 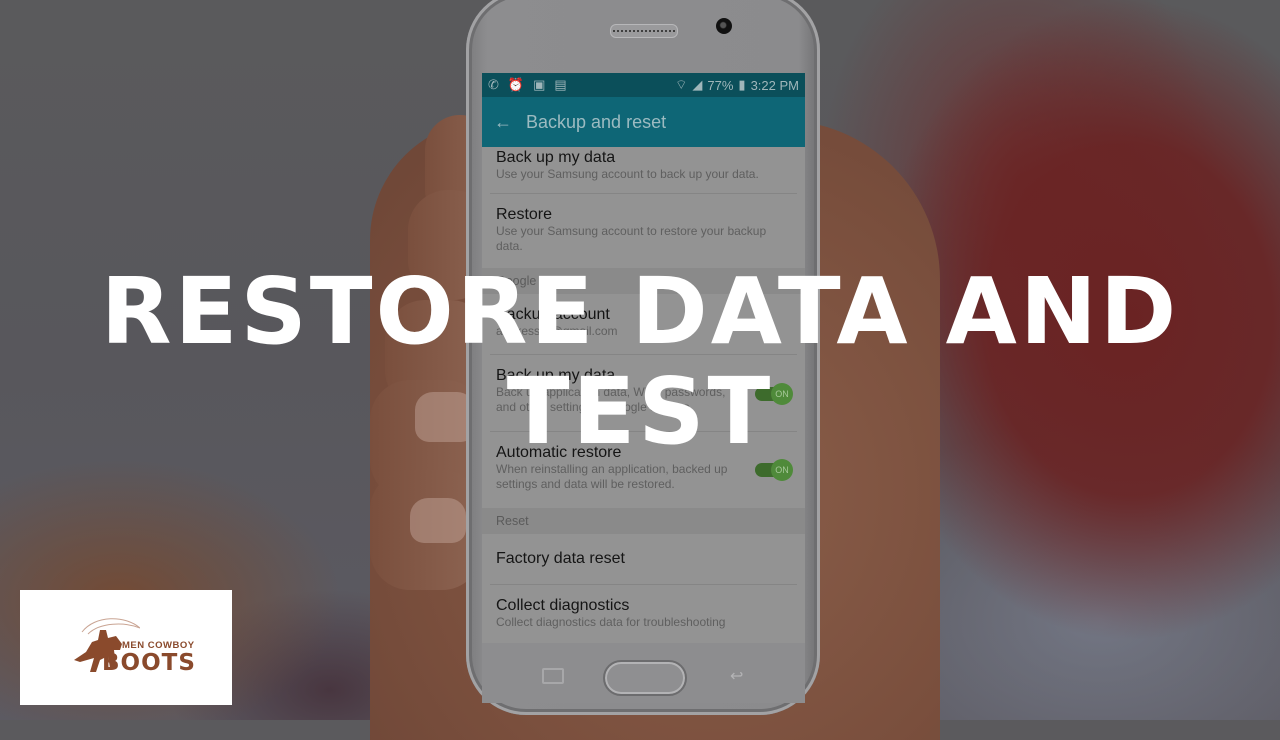 I want to click on alarm-icon: ⏰, so click(x=516, y=84).